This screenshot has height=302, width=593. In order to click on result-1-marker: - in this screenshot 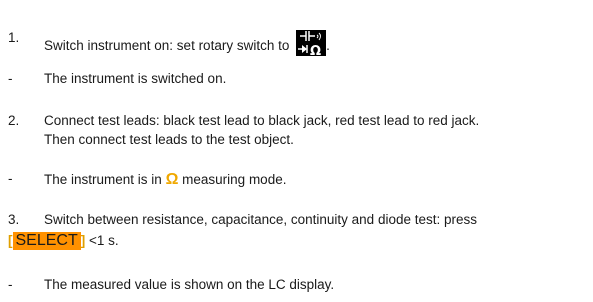, I will do `click(10, 78)`.